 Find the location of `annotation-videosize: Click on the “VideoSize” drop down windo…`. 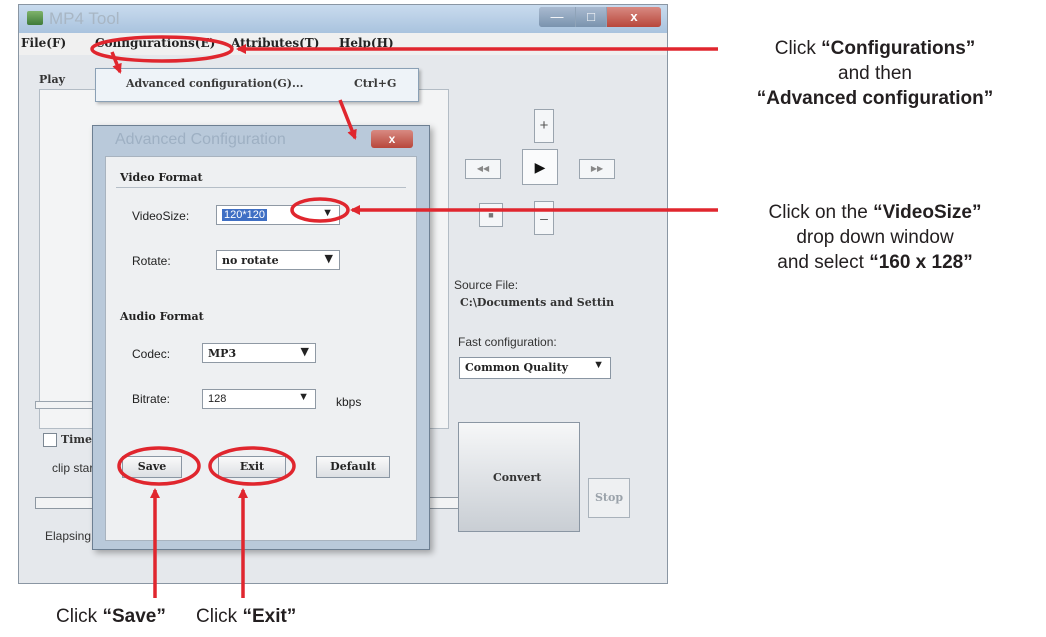

annotation-videosize: Click on the “VideoSize” drop down windo… is located at coordinates (875, 237).